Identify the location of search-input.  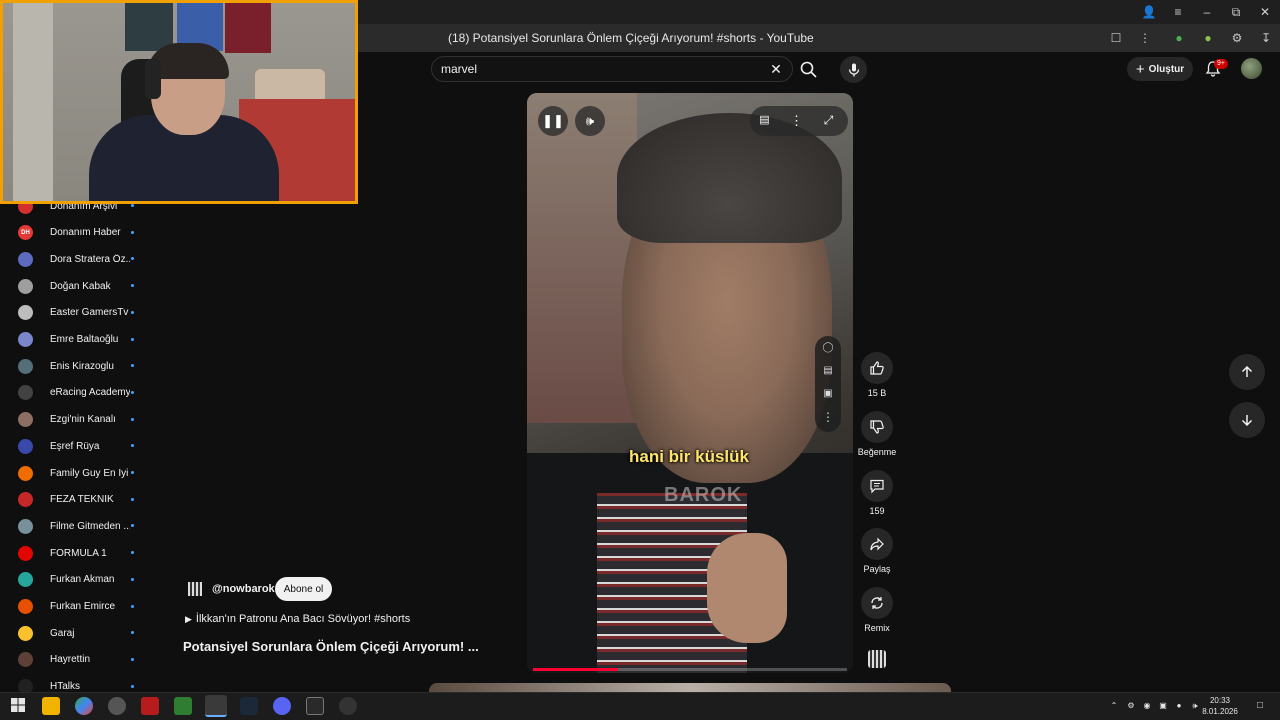
(612, 69).